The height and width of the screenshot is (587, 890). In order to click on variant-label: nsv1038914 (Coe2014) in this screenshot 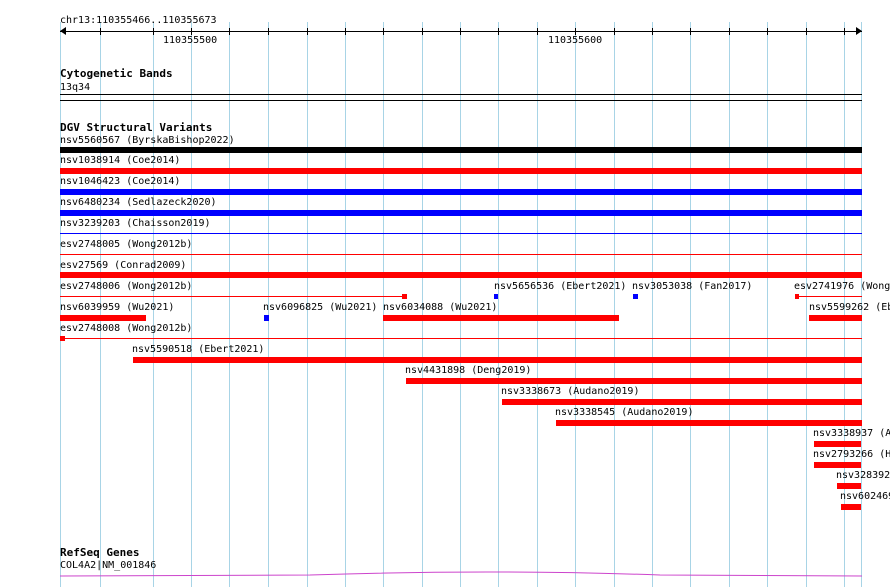, I will do `click(120, 160)`.